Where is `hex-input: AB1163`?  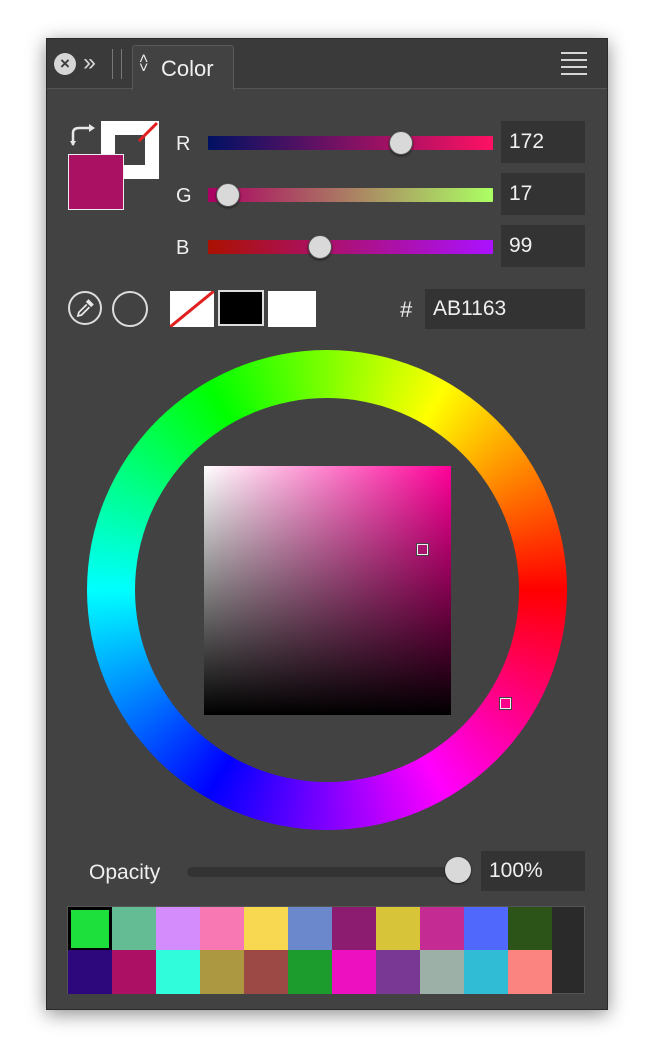 hex-input: AB1163 is located at coordinates (505, 309).